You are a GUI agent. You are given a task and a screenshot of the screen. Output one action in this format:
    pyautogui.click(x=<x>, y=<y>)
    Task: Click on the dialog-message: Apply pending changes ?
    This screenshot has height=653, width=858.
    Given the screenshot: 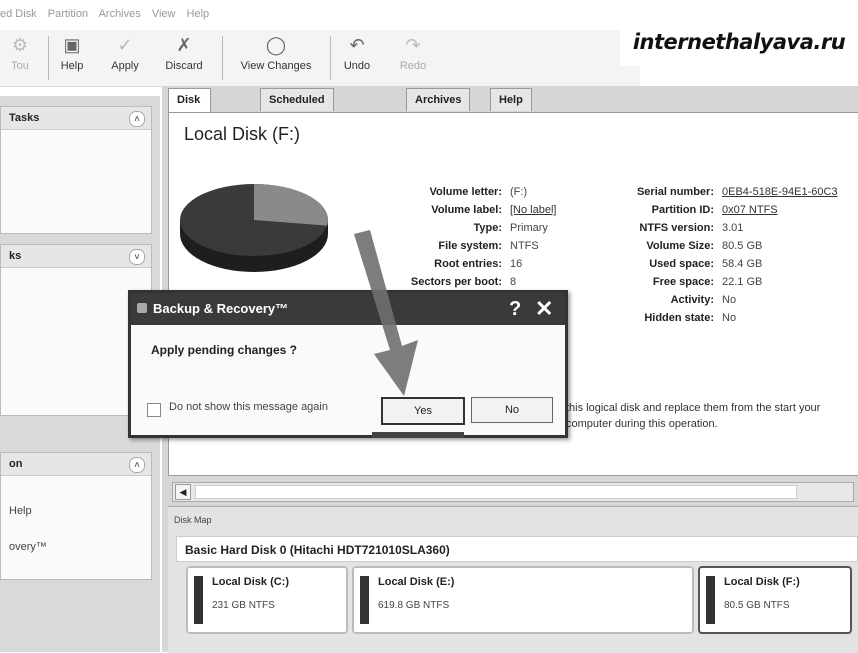 What is the action you would take?
    pyautogui.click(x=224, y=350)
    